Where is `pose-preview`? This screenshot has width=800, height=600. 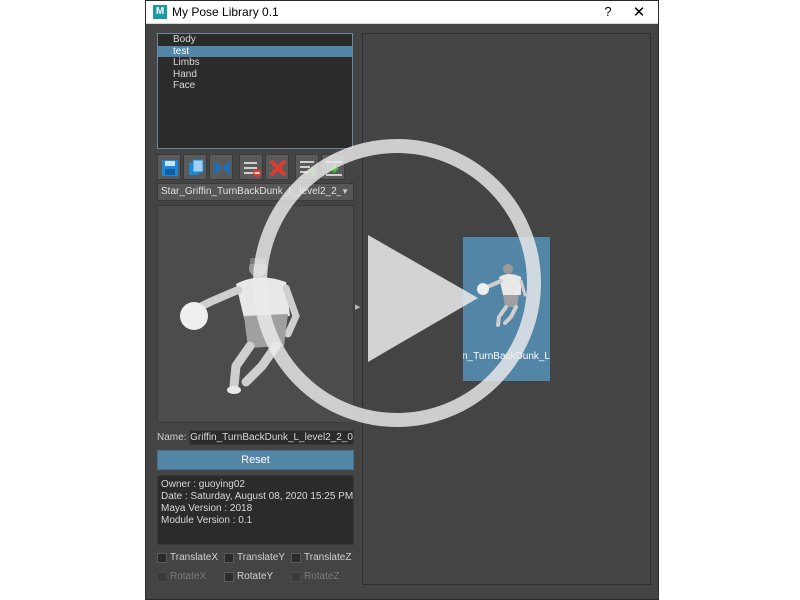 pose-preview is located at coordinates (255, 314).